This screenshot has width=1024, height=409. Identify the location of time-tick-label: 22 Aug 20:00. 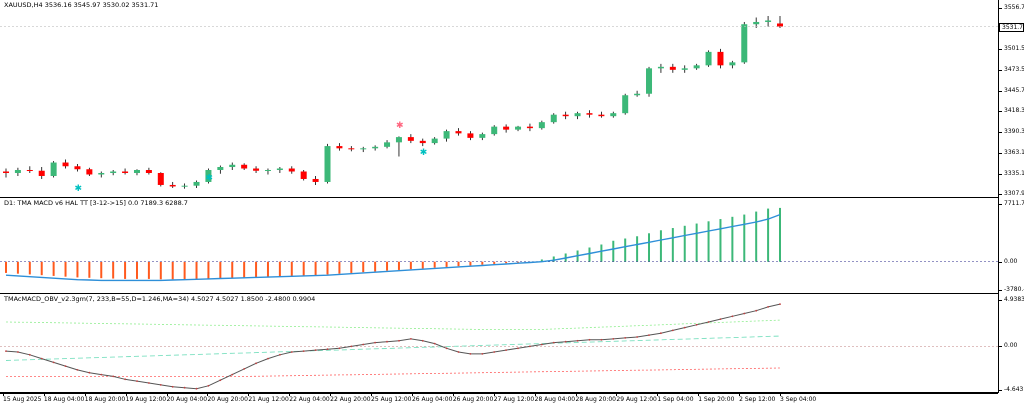
(350, 399).